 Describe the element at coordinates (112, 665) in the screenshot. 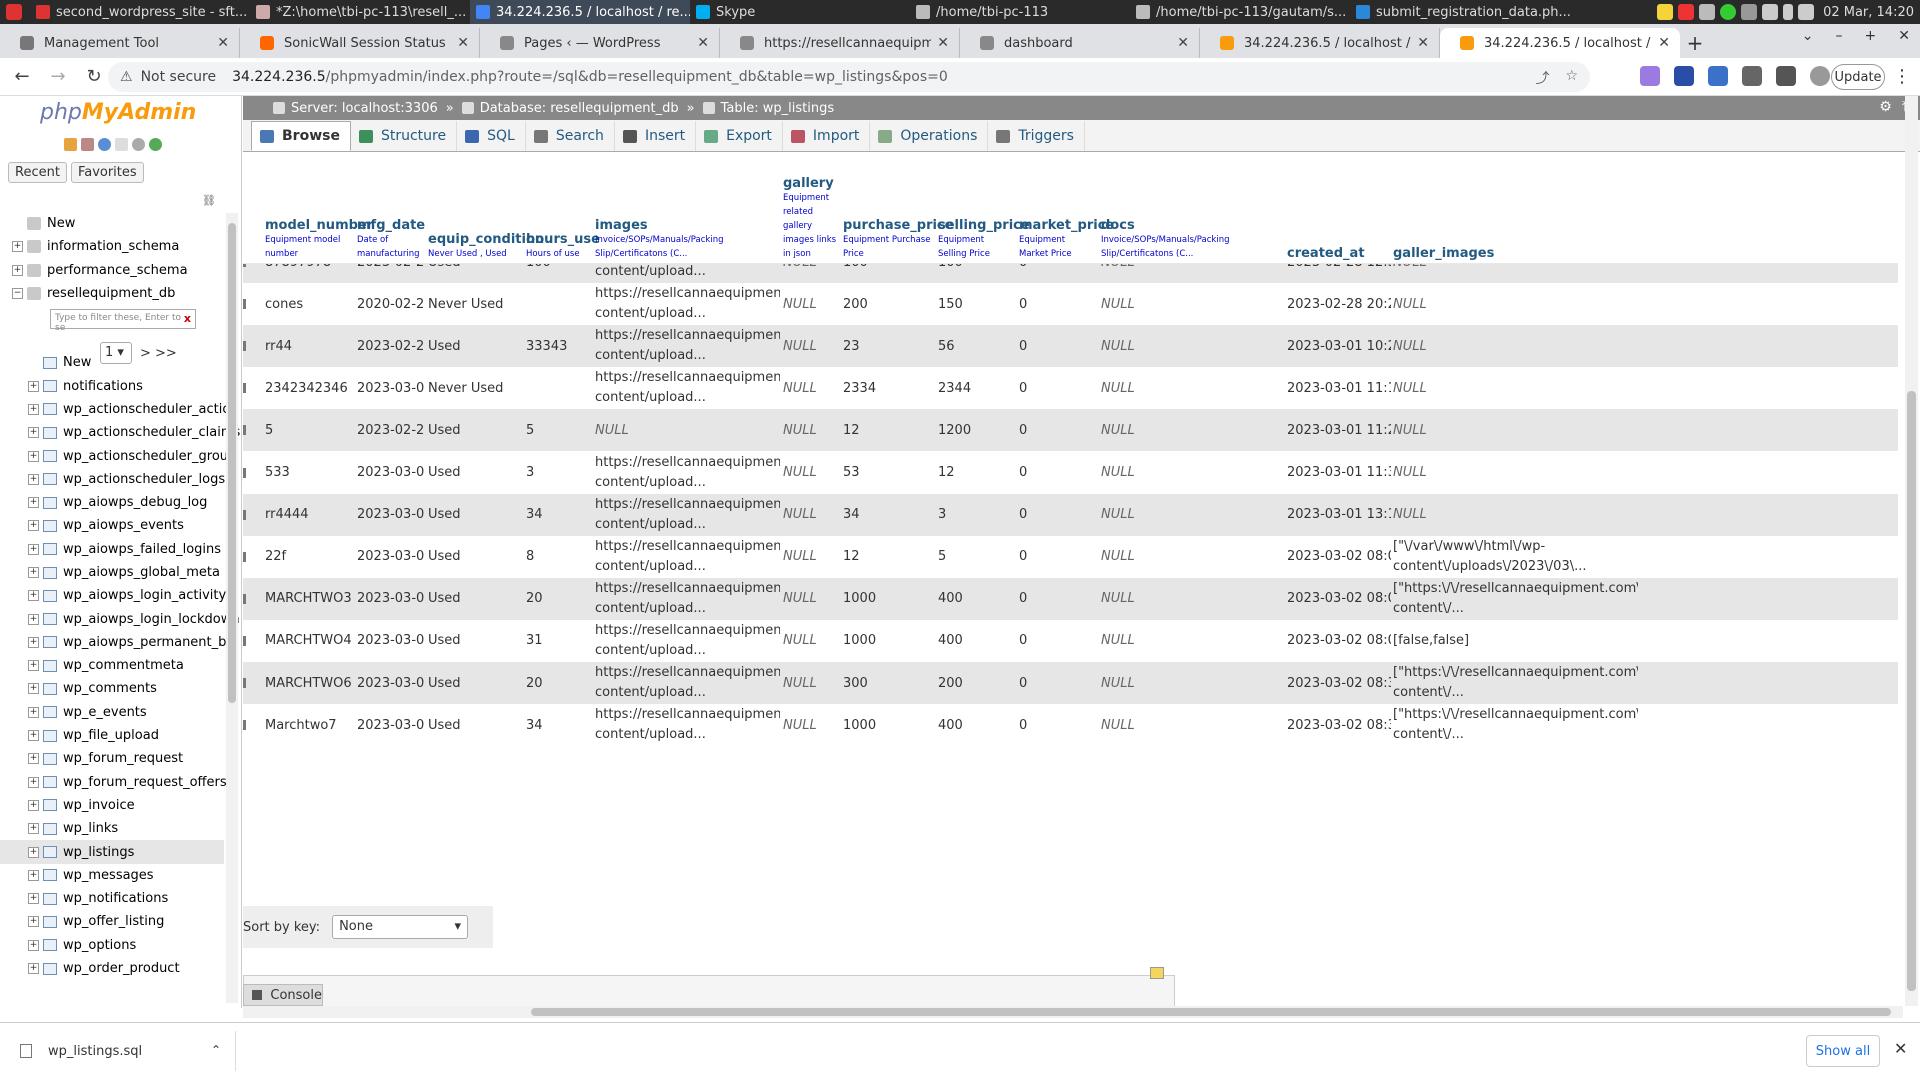

I see `table-item: + wp_commentmeta` at that location.